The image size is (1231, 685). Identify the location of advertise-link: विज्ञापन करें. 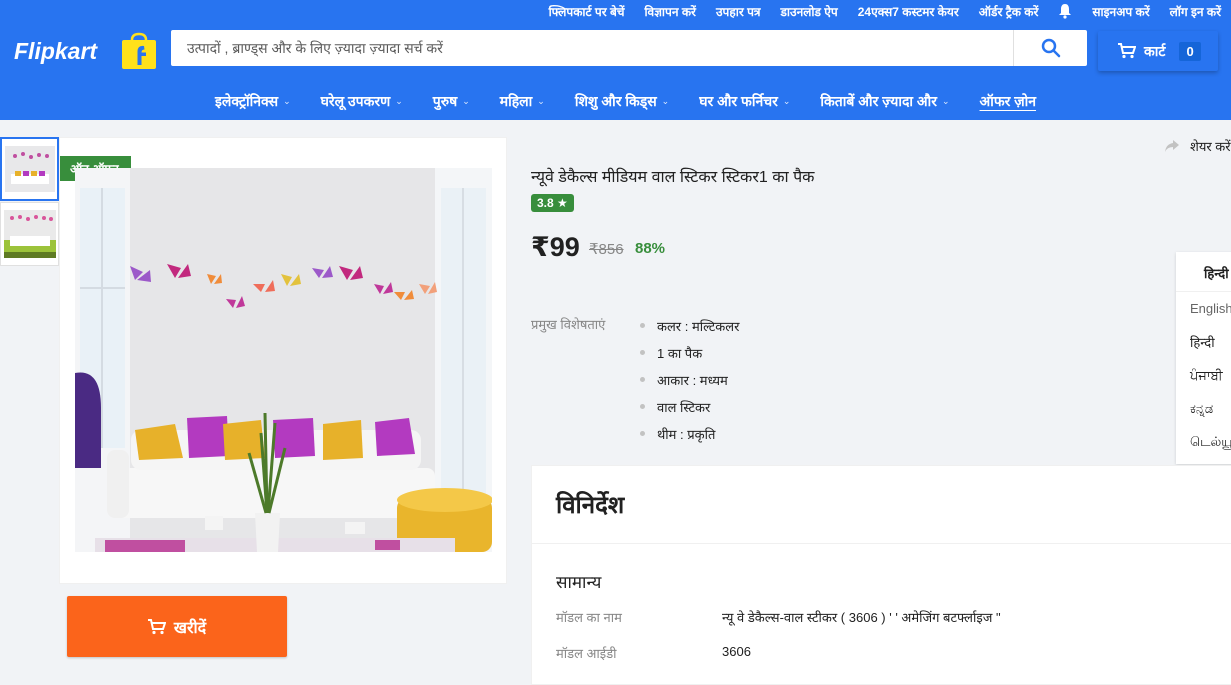
(670, 11).